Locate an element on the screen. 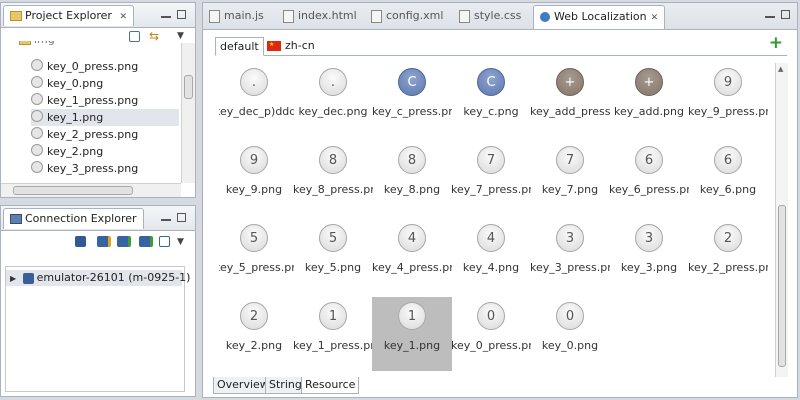 The height and width of the screenshot is (400, 800). resource-item: 4 key_4_press.pr is located at coordinates (412, 256).